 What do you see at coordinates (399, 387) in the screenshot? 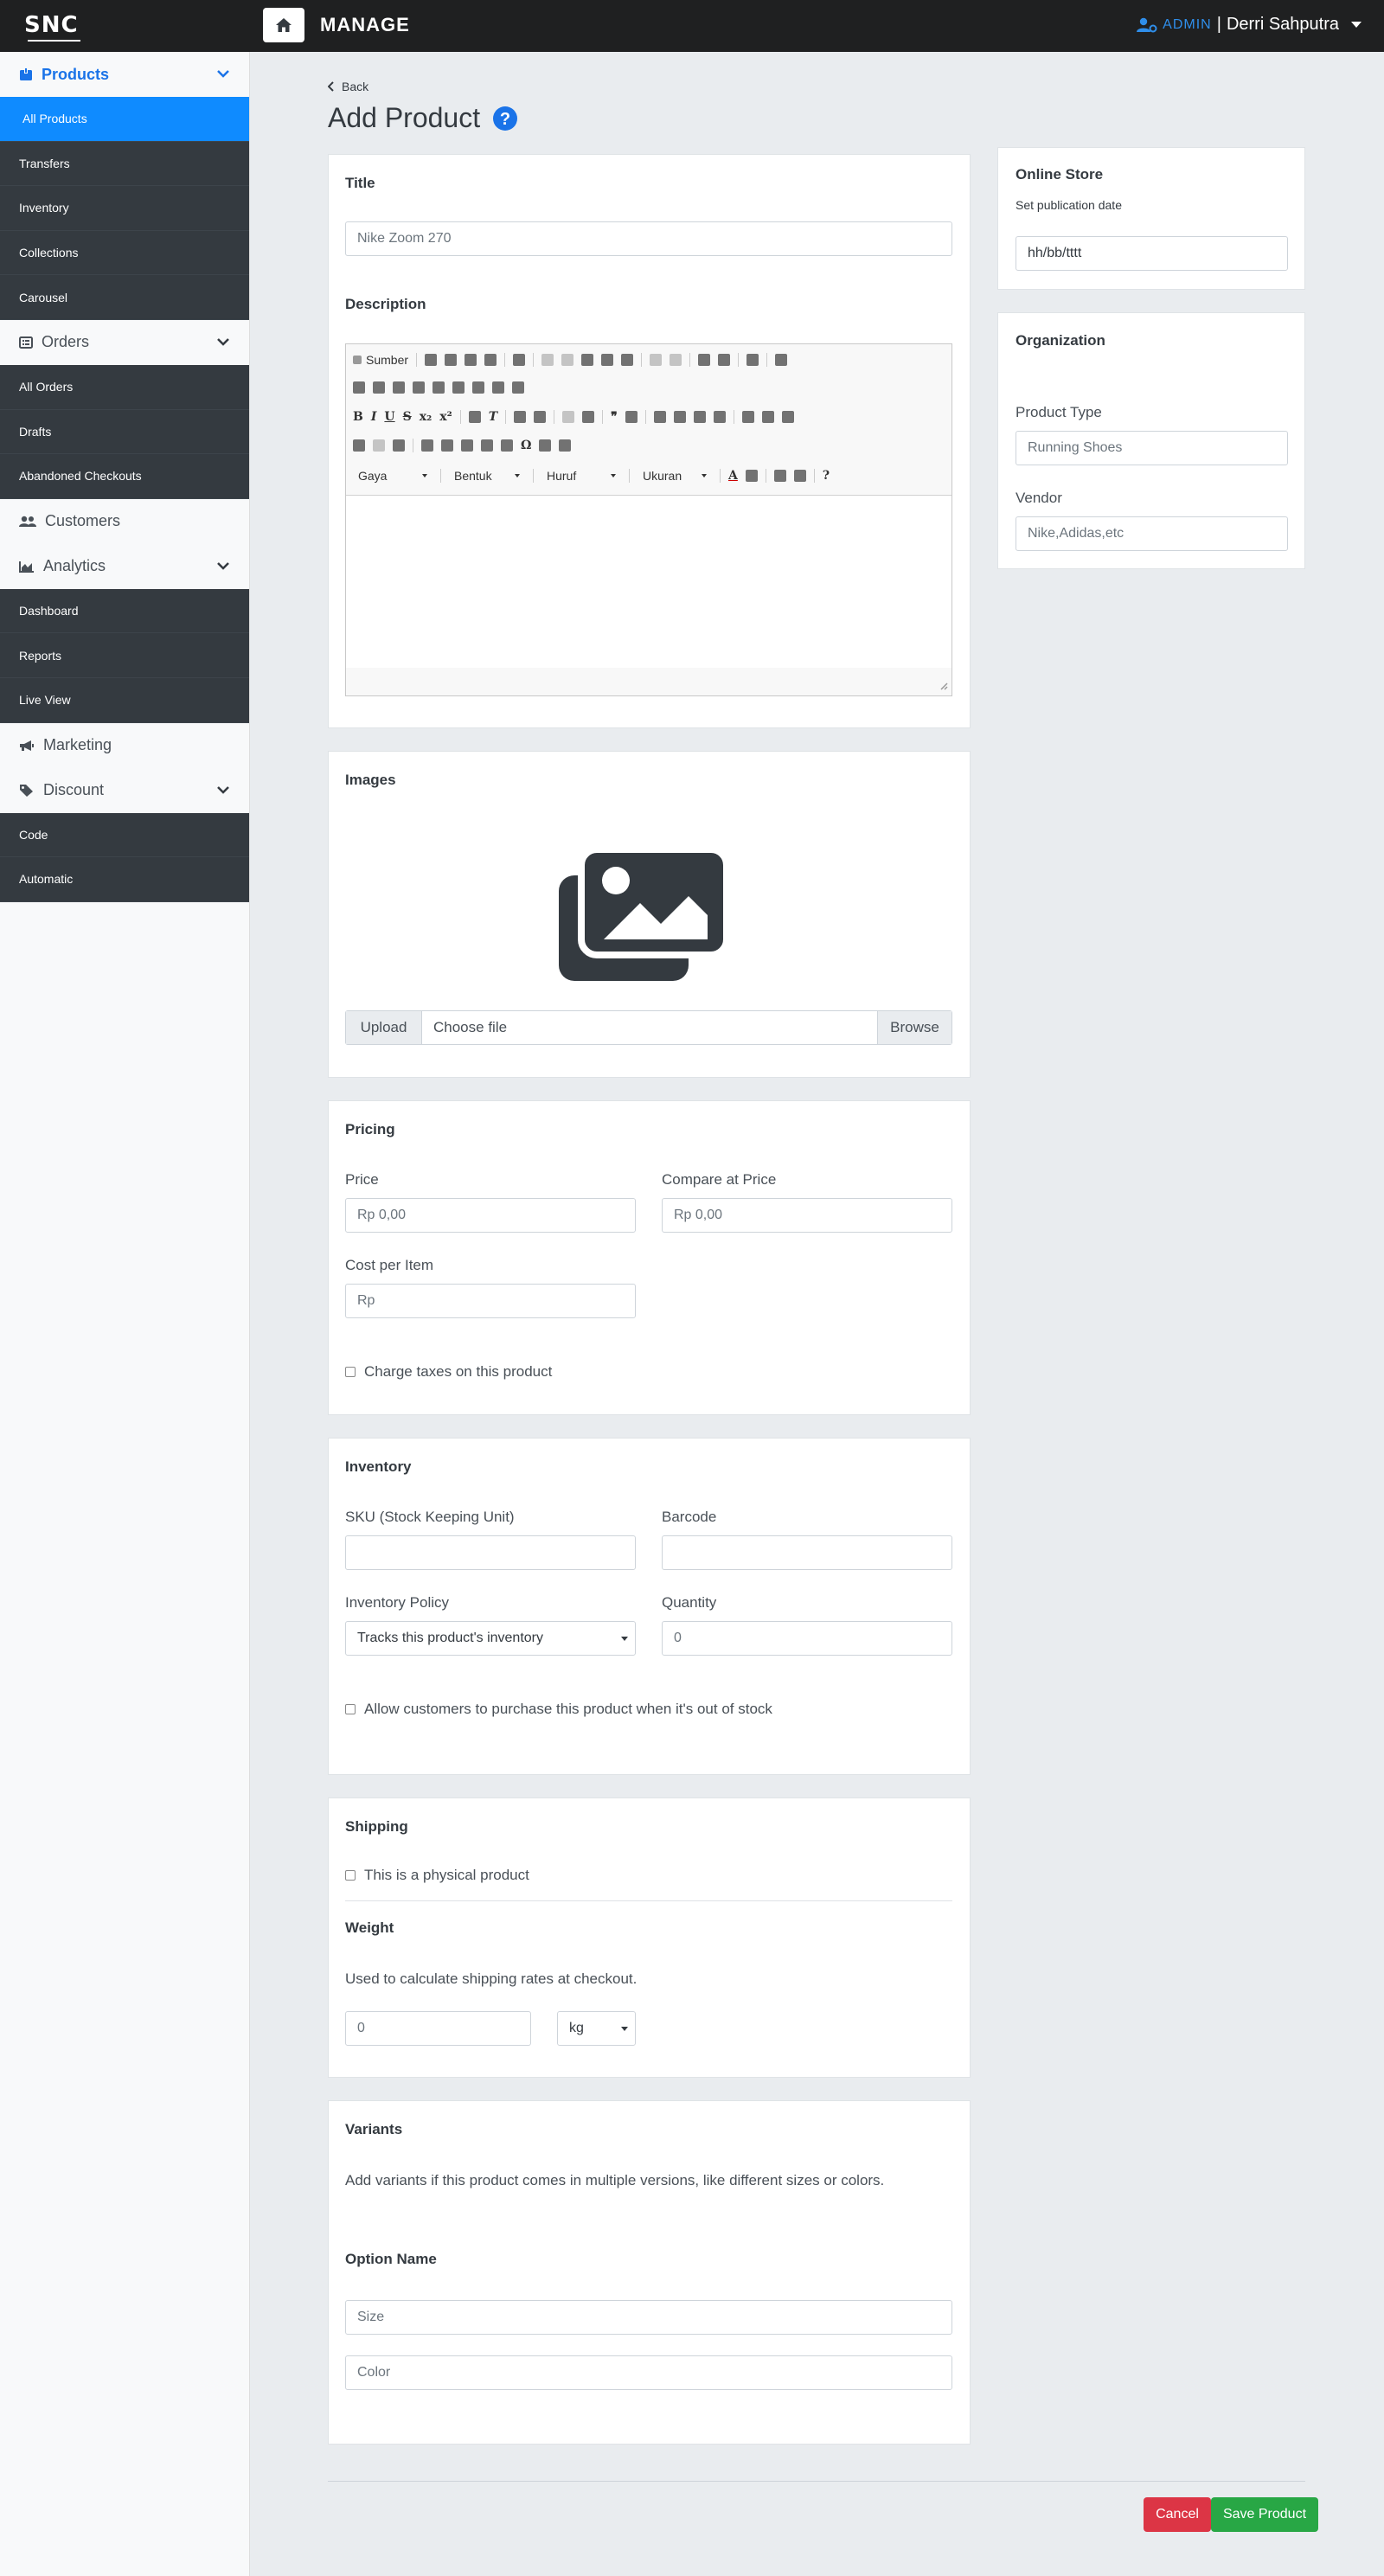
I see `radio-icon` at bounding box center [399, 387].